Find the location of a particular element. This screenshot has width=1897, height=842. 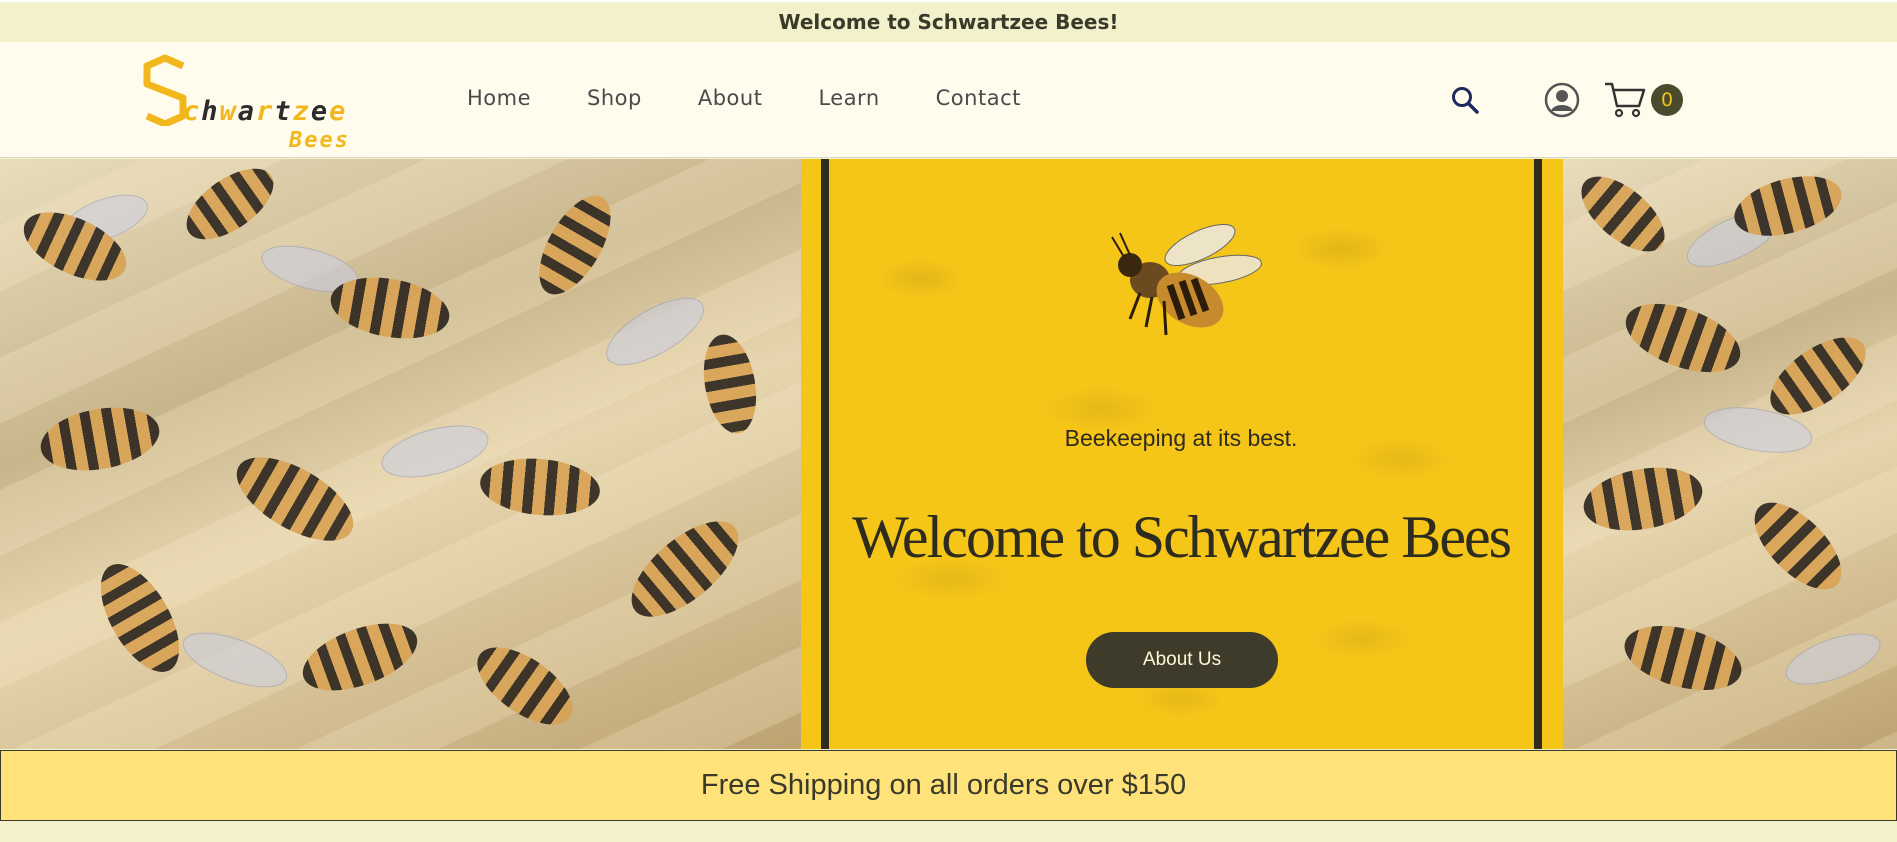

site-logo: chwartzee Bees is located at coordinates (248, 102).